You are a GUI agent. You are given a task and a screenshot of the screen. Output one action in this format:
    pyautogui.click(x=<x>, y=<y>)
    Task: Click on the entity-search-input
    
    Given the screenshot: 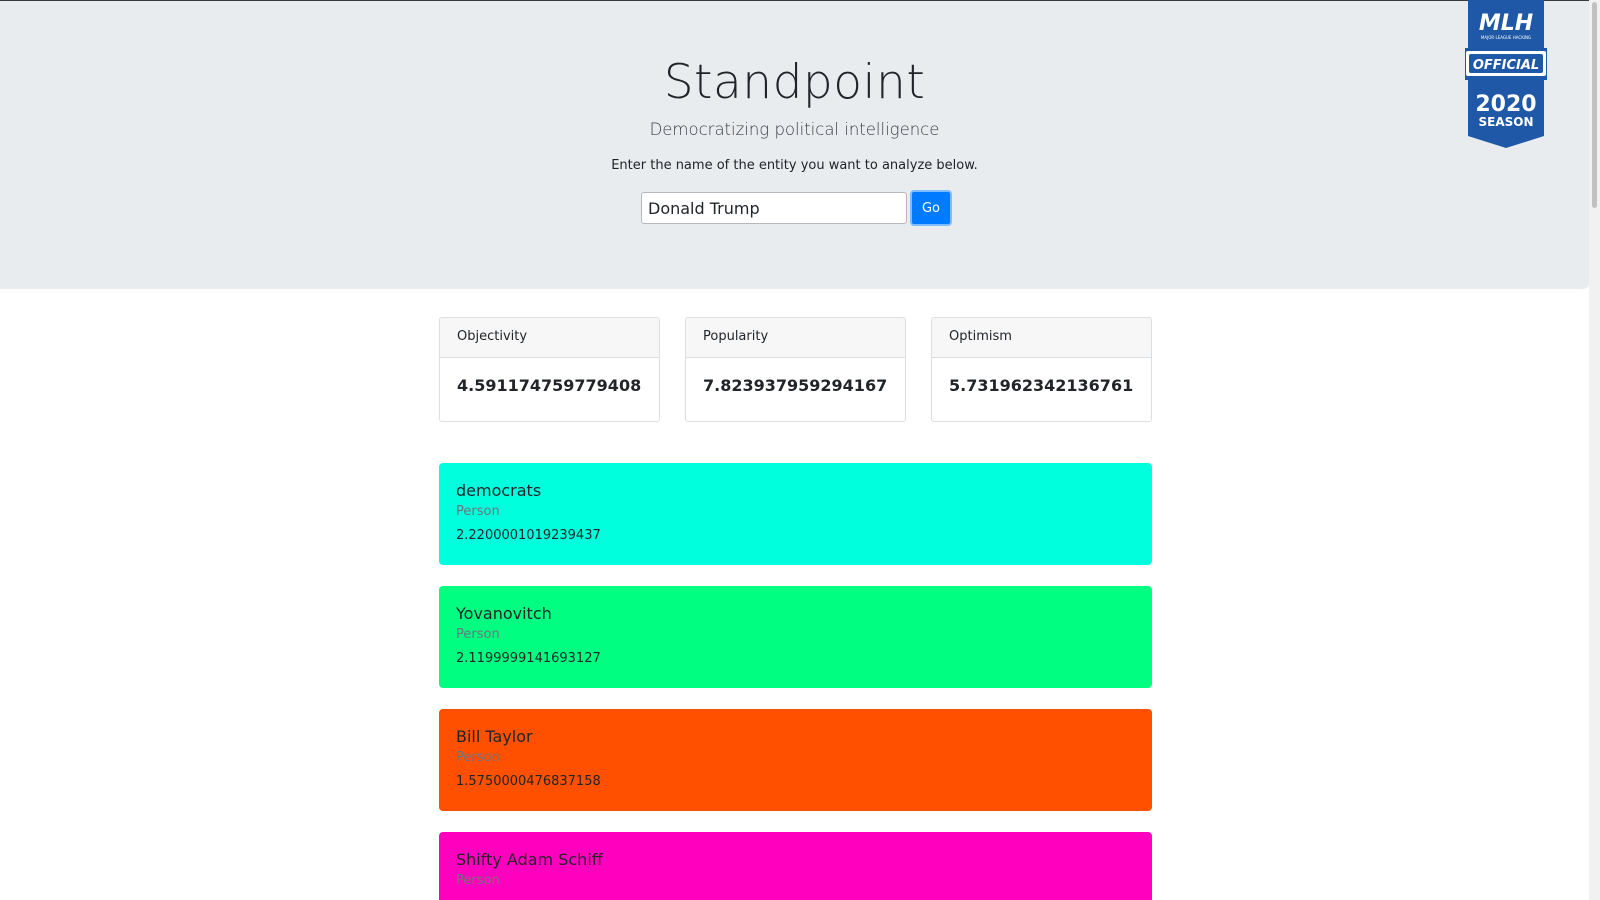 What is the action you would take?
    pyautogui.click(x=774, y=208)
    